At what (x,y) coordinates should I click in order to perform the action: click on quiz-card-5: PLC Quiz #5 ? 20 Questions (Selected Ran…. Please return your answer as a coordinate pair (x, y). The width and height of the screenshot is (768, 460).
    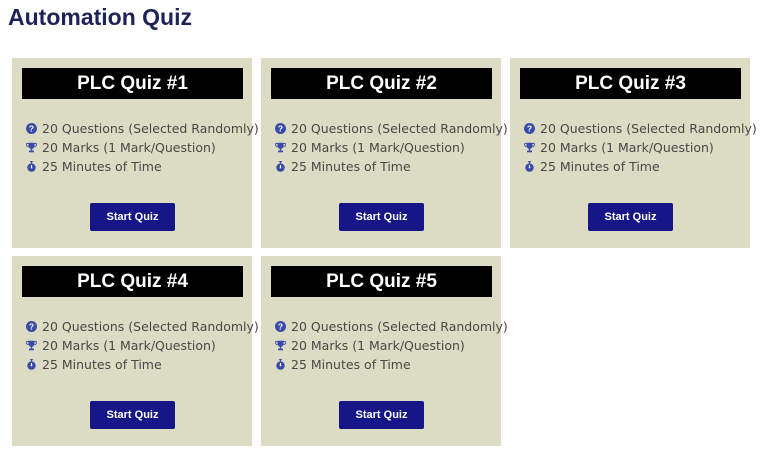
    Looking at the image, I should click on (384, 351).